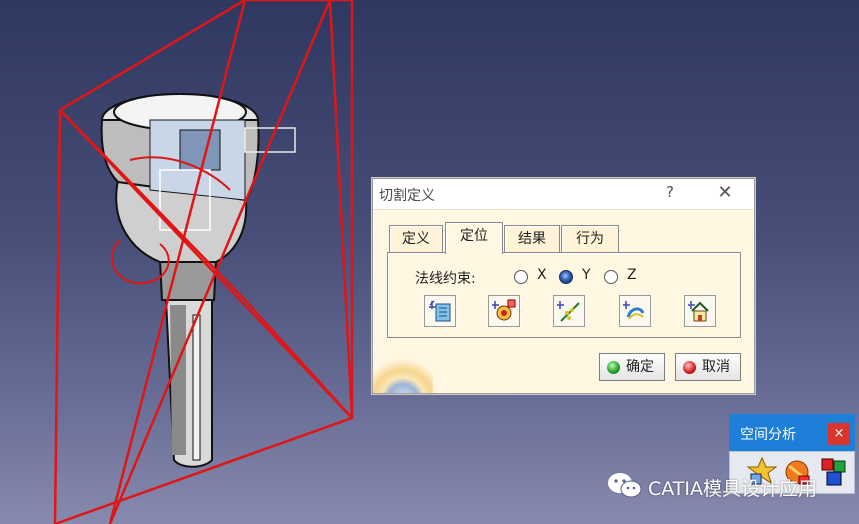 The image size is (859, 524). I want to click on ok-button: 确定, so click(632, 367).